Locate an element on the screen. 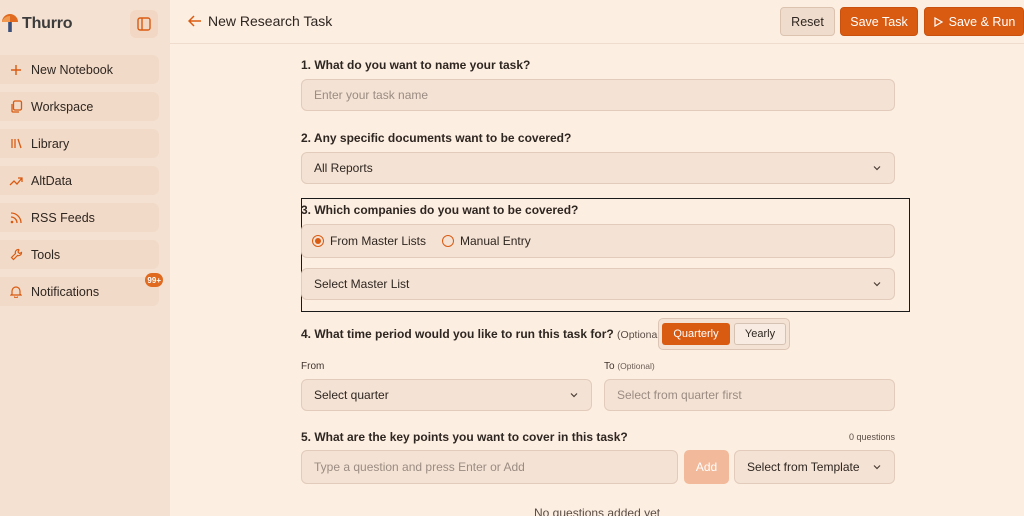 The height and width of the screenshot is (516, 1024). template-select: Select from Template is located at coordinates (814, 467).